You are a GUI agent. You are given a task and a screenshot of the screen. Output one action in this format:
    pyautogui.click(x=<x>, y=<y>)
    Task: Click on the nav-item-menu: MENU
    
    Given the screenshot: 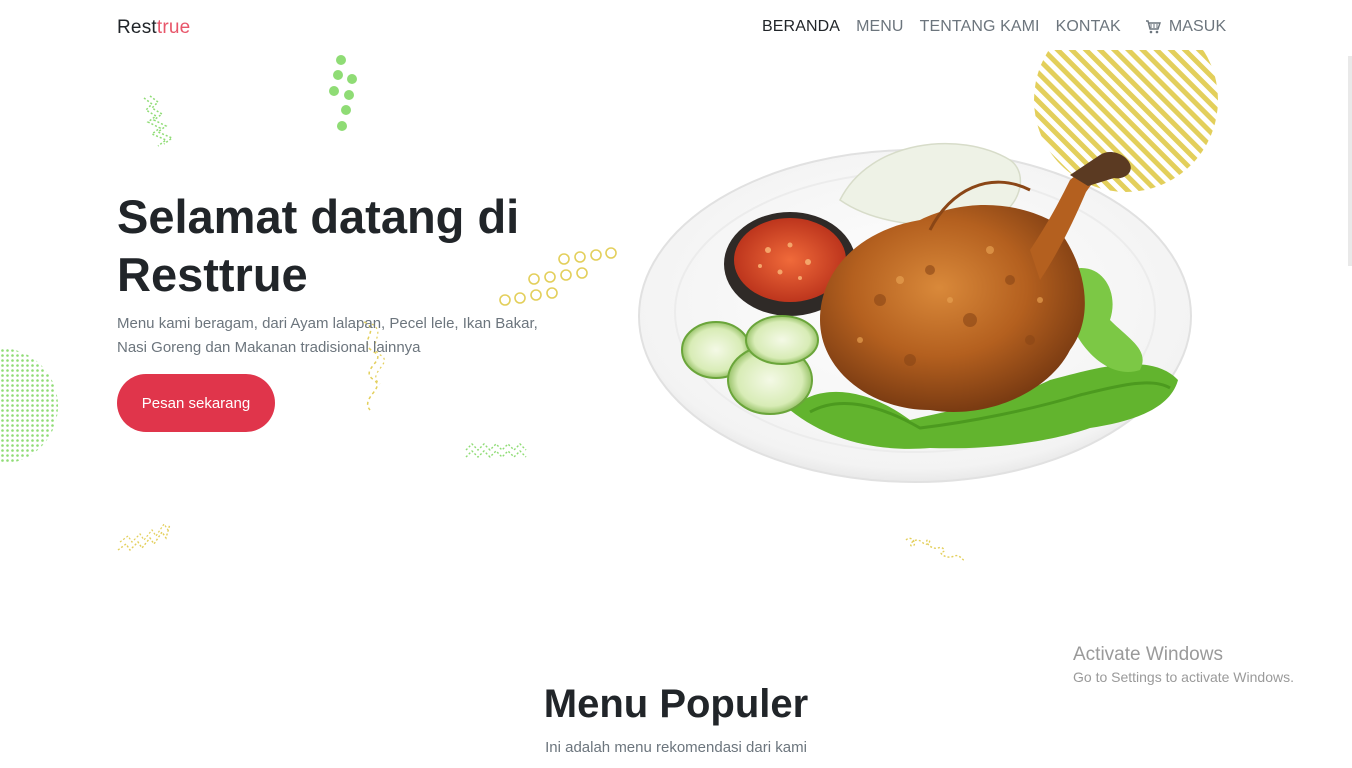 What is the action you would take?
    pyautogui.click(x=880, y=27)
    